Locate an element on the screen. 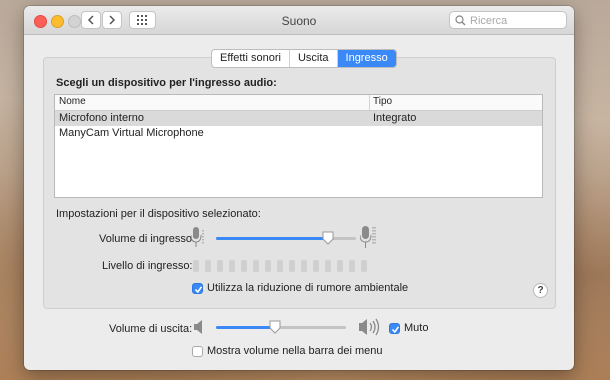 The image size is (610, 380). mute-checkbox is located at coordinates (394, 328).